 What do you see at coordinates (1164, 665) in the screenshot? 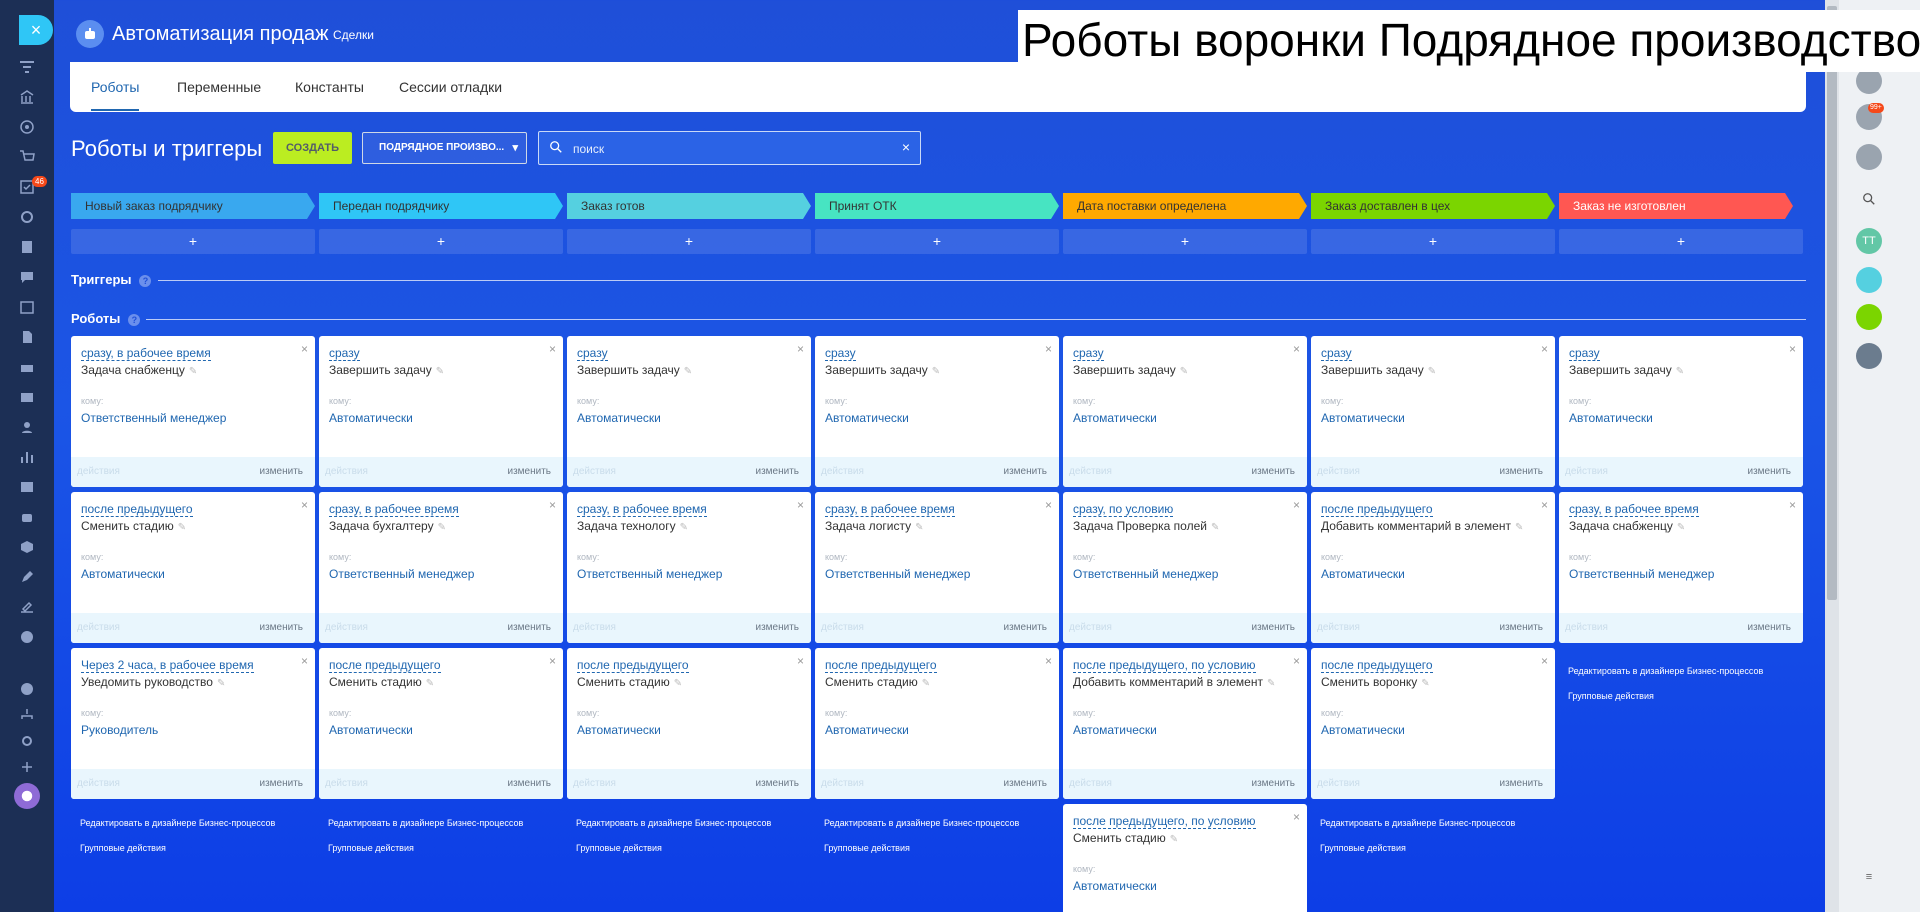
I see `robot-condition: после предыдущего, по условию` at bounding box center [1164, 665].